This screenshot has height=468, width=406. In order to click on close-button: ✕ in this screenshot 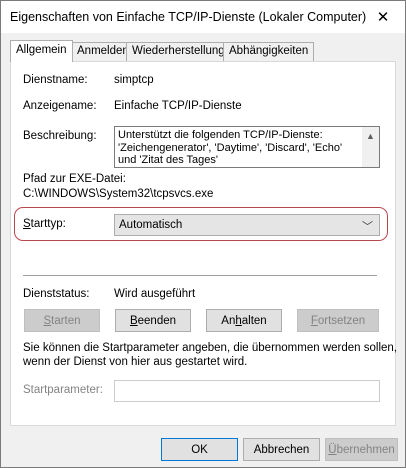, I will do `click(383, 17)`.